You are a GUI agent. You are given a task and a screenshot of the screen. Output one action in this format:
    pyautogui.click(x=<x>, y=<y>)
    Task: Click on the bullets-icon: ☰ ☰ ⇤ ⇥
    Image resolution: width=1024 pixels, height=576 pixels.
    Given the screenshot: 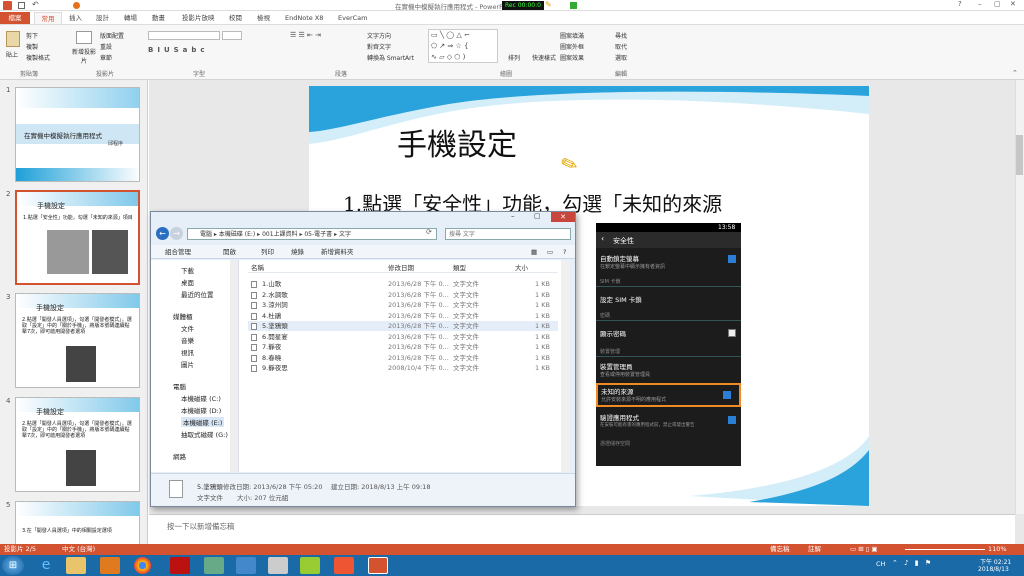 What is the action you would take?
    pyautogui.click(x=305, y=35)
    